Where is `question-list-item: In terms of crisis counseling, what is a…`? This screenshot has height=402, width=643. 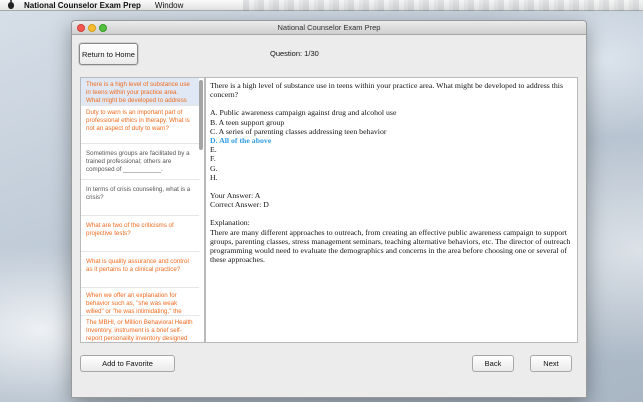
question-list-item: In terms of crisis counseling, what is a… is located at coordinates (140, 198).